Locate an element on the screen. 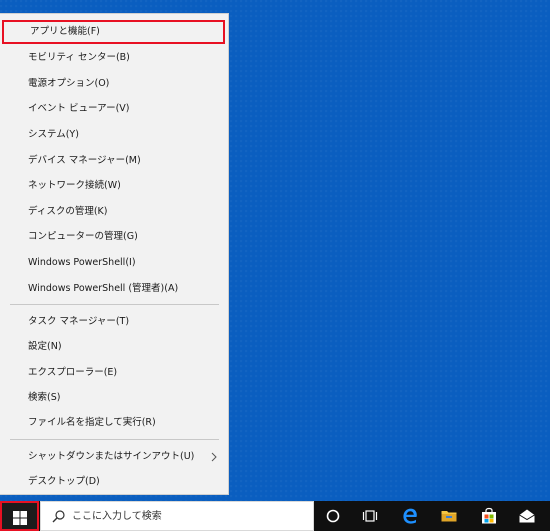 The image size is (550, 532). task-view-button is located at coordinates (370, 516).